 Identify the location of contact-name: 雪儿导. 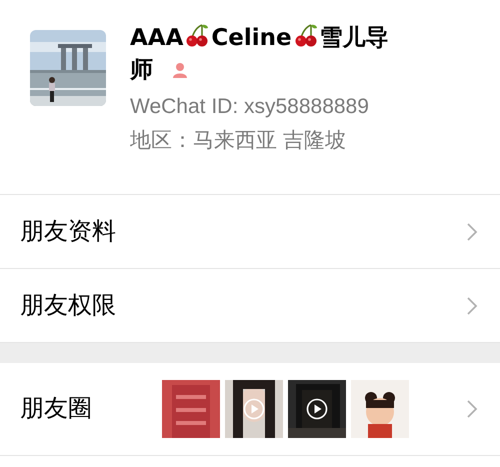
(354, 38).